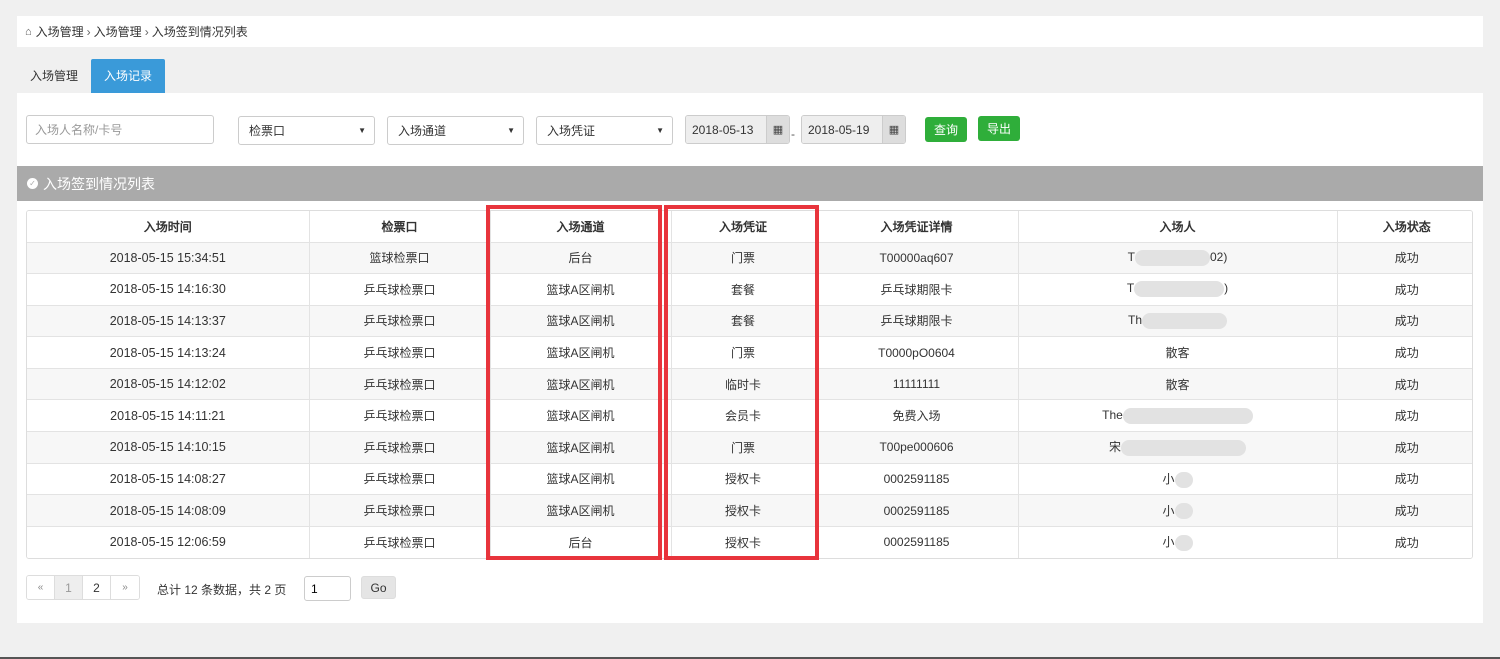 The height and width of the screenshot is (659, 1500). What do you see at coordinates (327, 588) in the screenshot?
I see `page-number-input` at bounding box center [327, 588].